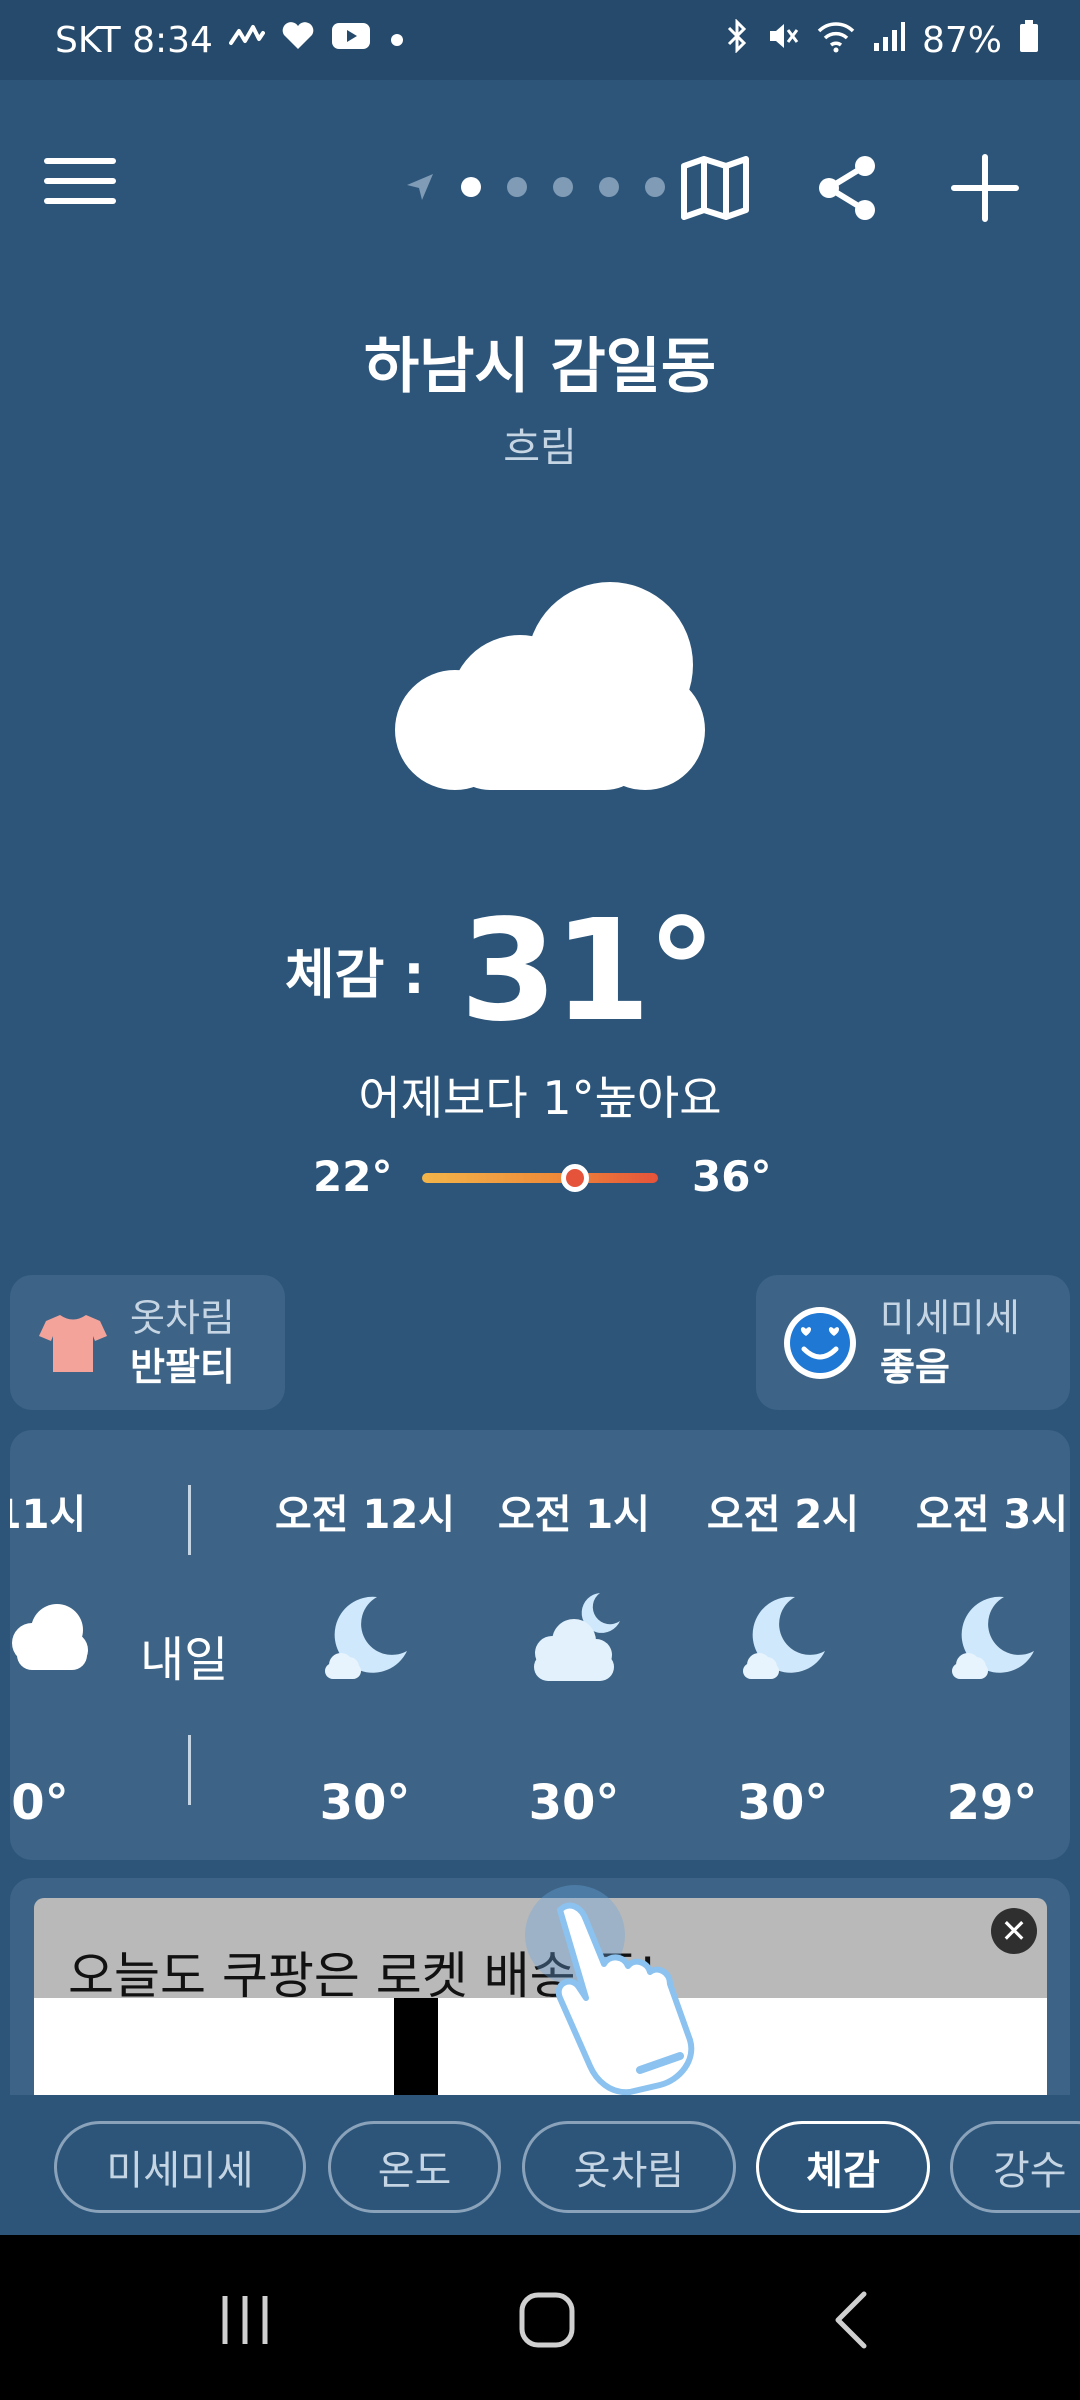  I want to click on bluetooth-icon, so click(737, 39).